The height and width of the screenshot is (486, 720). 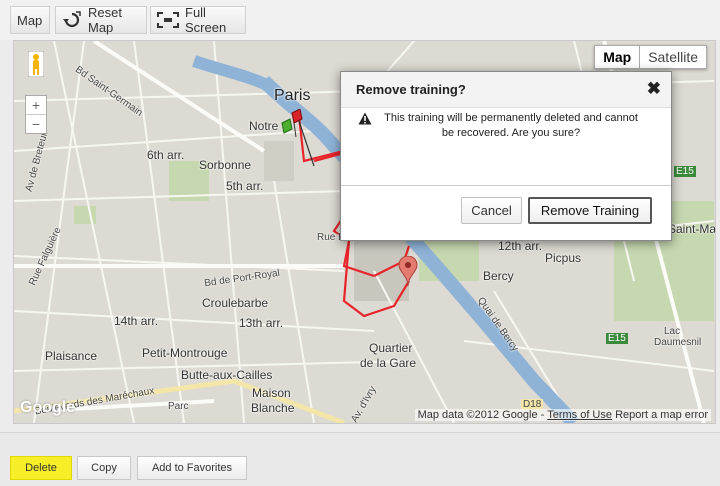 I want to click on reset-map-label: Reset Map, so click(x=105, y=20).